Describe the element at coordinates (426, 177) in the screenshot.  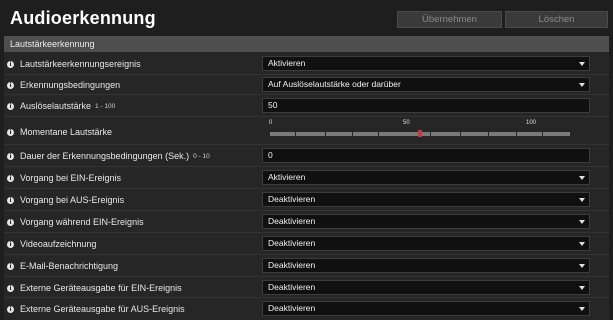
I see `on-event-select: Aktivieren` at that location.